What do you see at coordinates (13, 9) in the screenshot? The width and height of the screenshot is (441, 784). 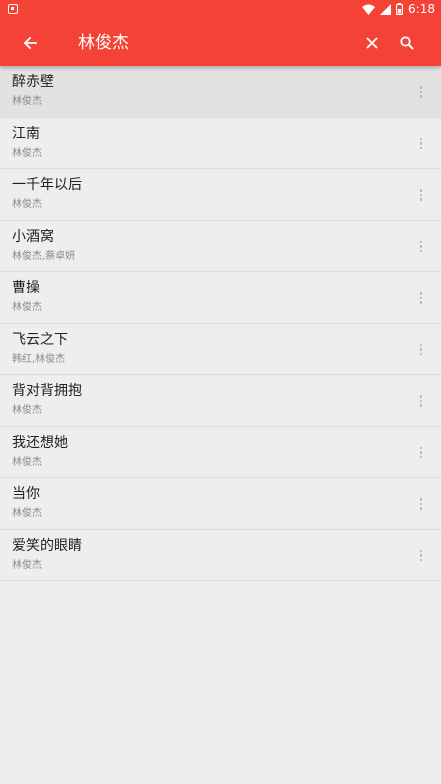 I see `notification-icon` at bounding box center [13, 9].